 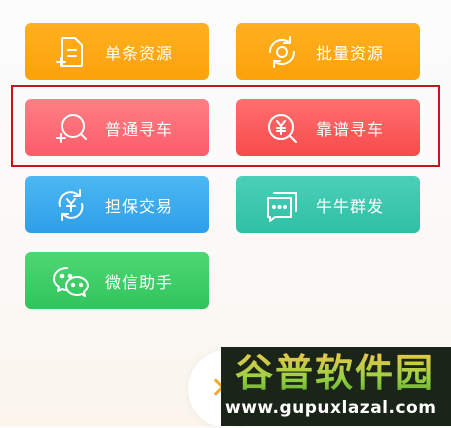 I want to click on escrow-trade-label: 担保交易, so click(x=139, y=206).